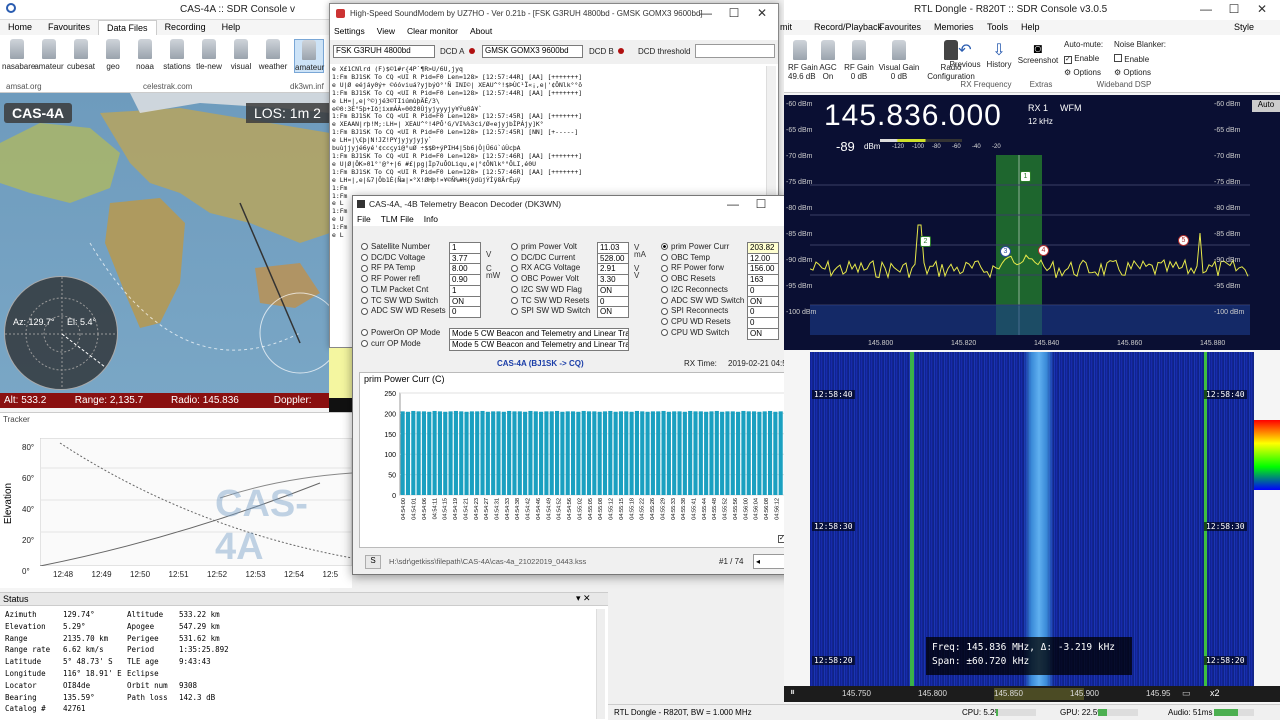  Describe the element at coordinates (733, 204) in the screenshot. I see `decoder-minimize-icon: —` at that location.